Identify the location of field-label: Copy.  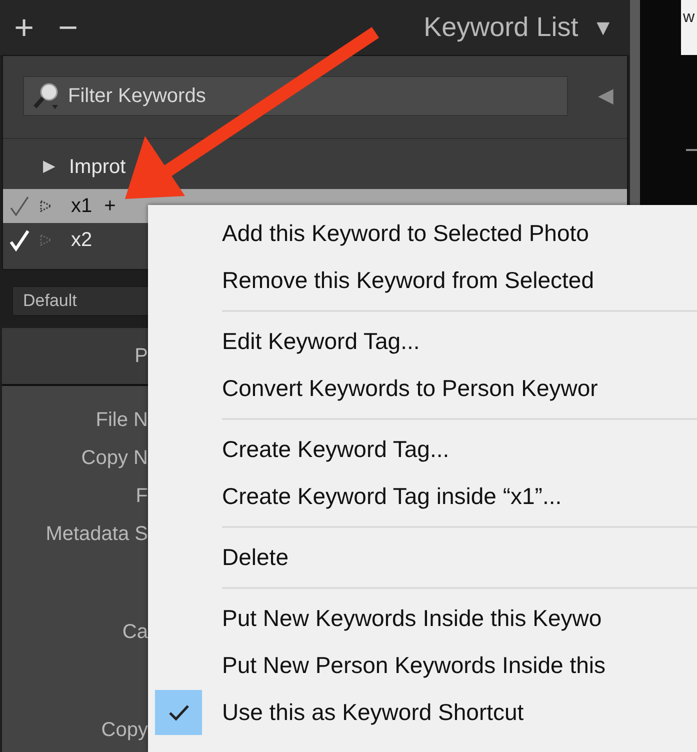
(124, 730).